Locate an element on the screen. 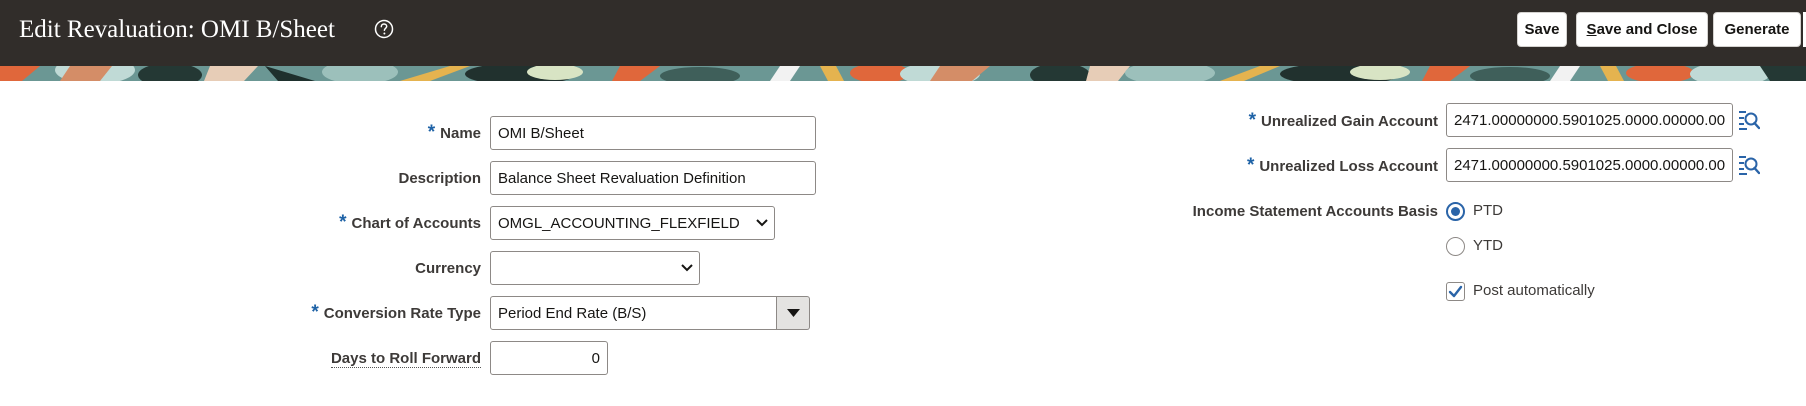  chart-of-accounts-label: * Chart of Accounts is located at coordinates (410, 223).